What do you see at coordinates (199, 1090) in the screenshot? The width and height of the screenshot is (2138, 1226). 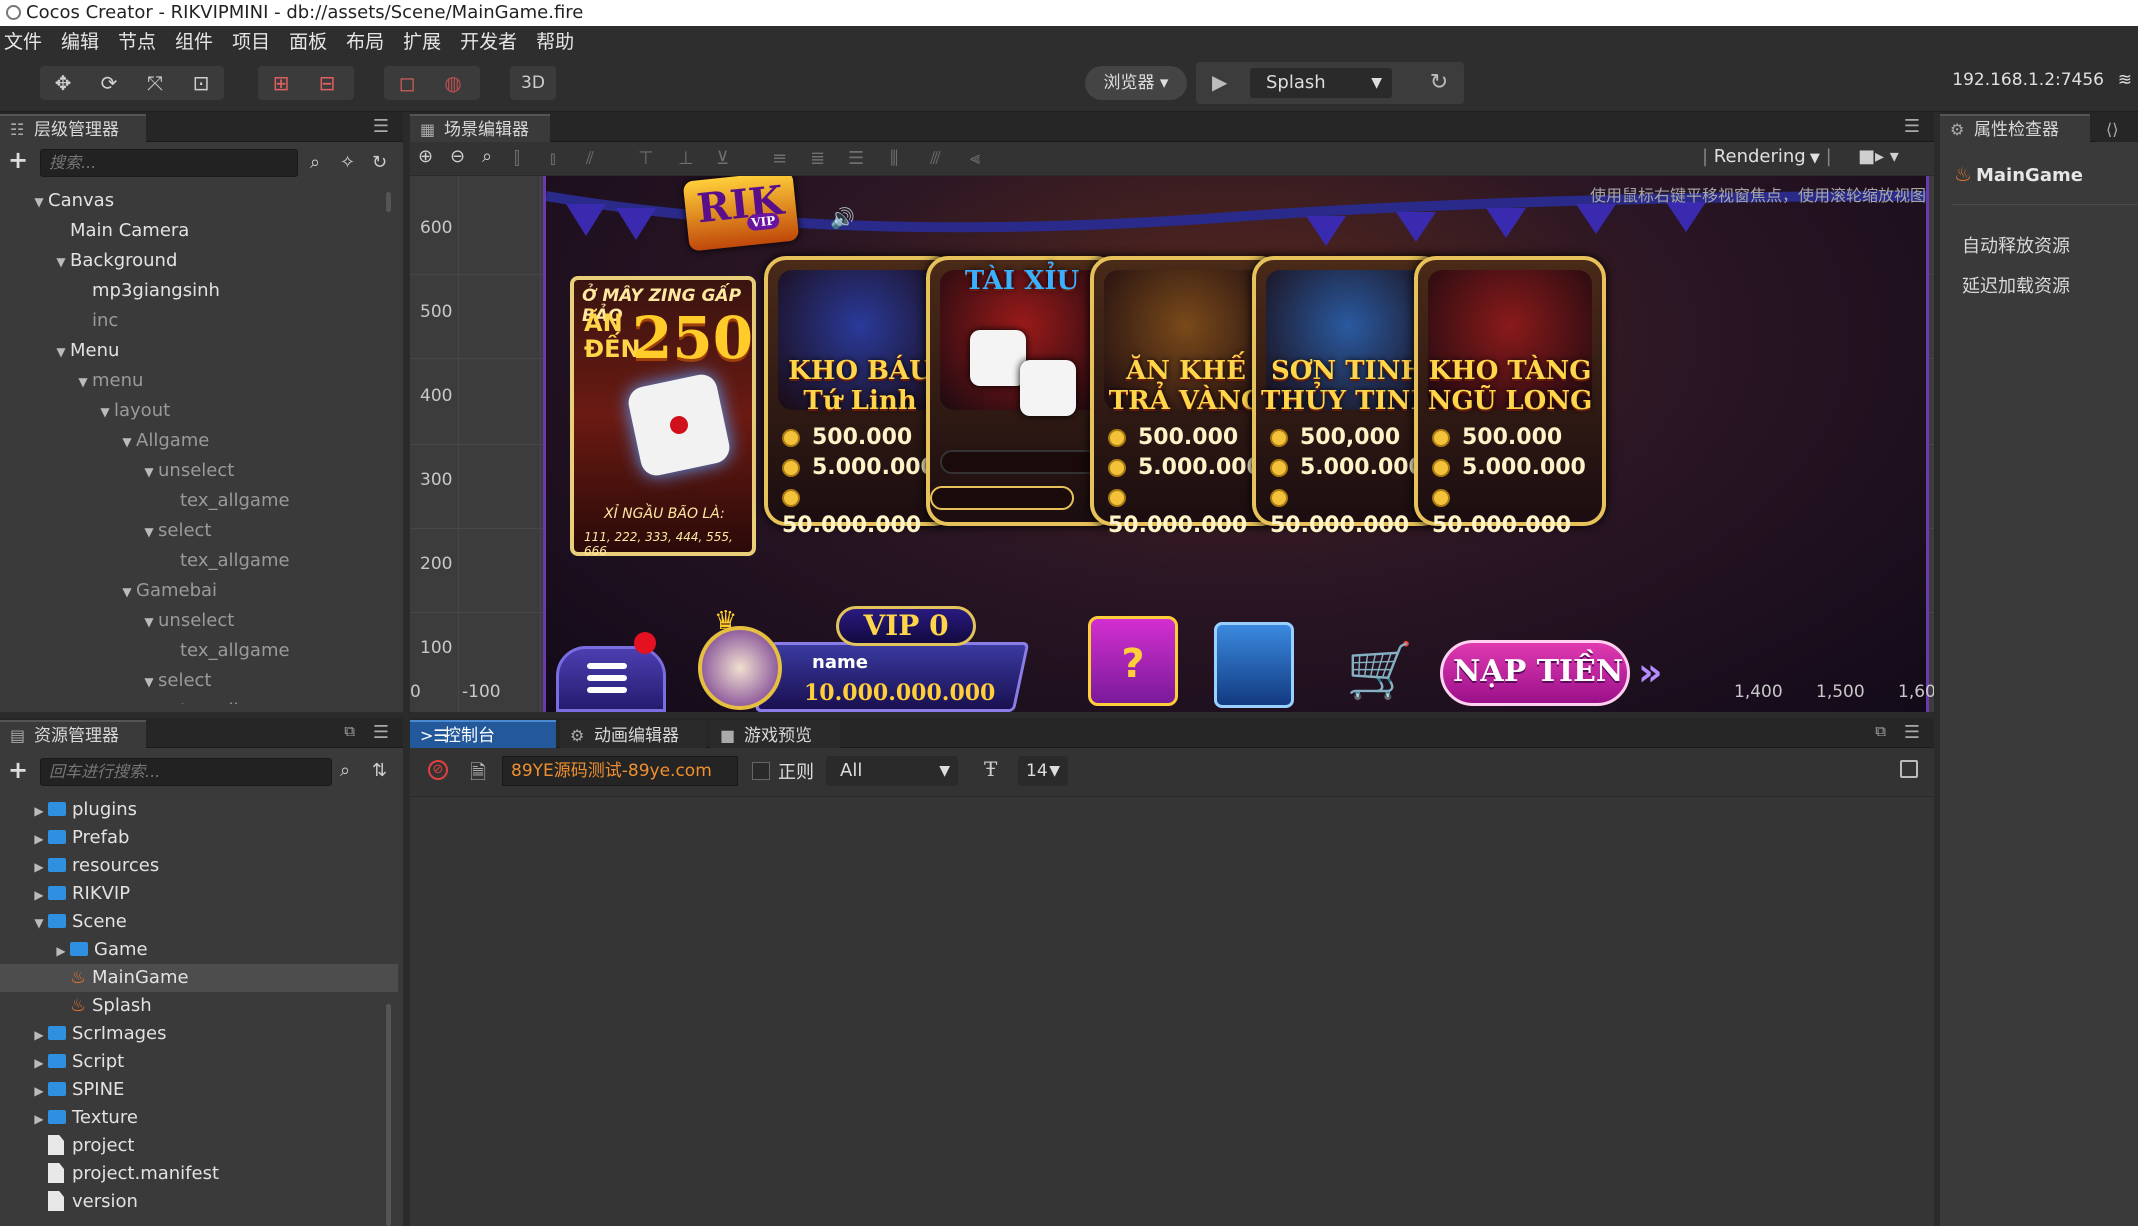 I see `asset-item: ▶ SPINE` at bounding box center [199, 1090].